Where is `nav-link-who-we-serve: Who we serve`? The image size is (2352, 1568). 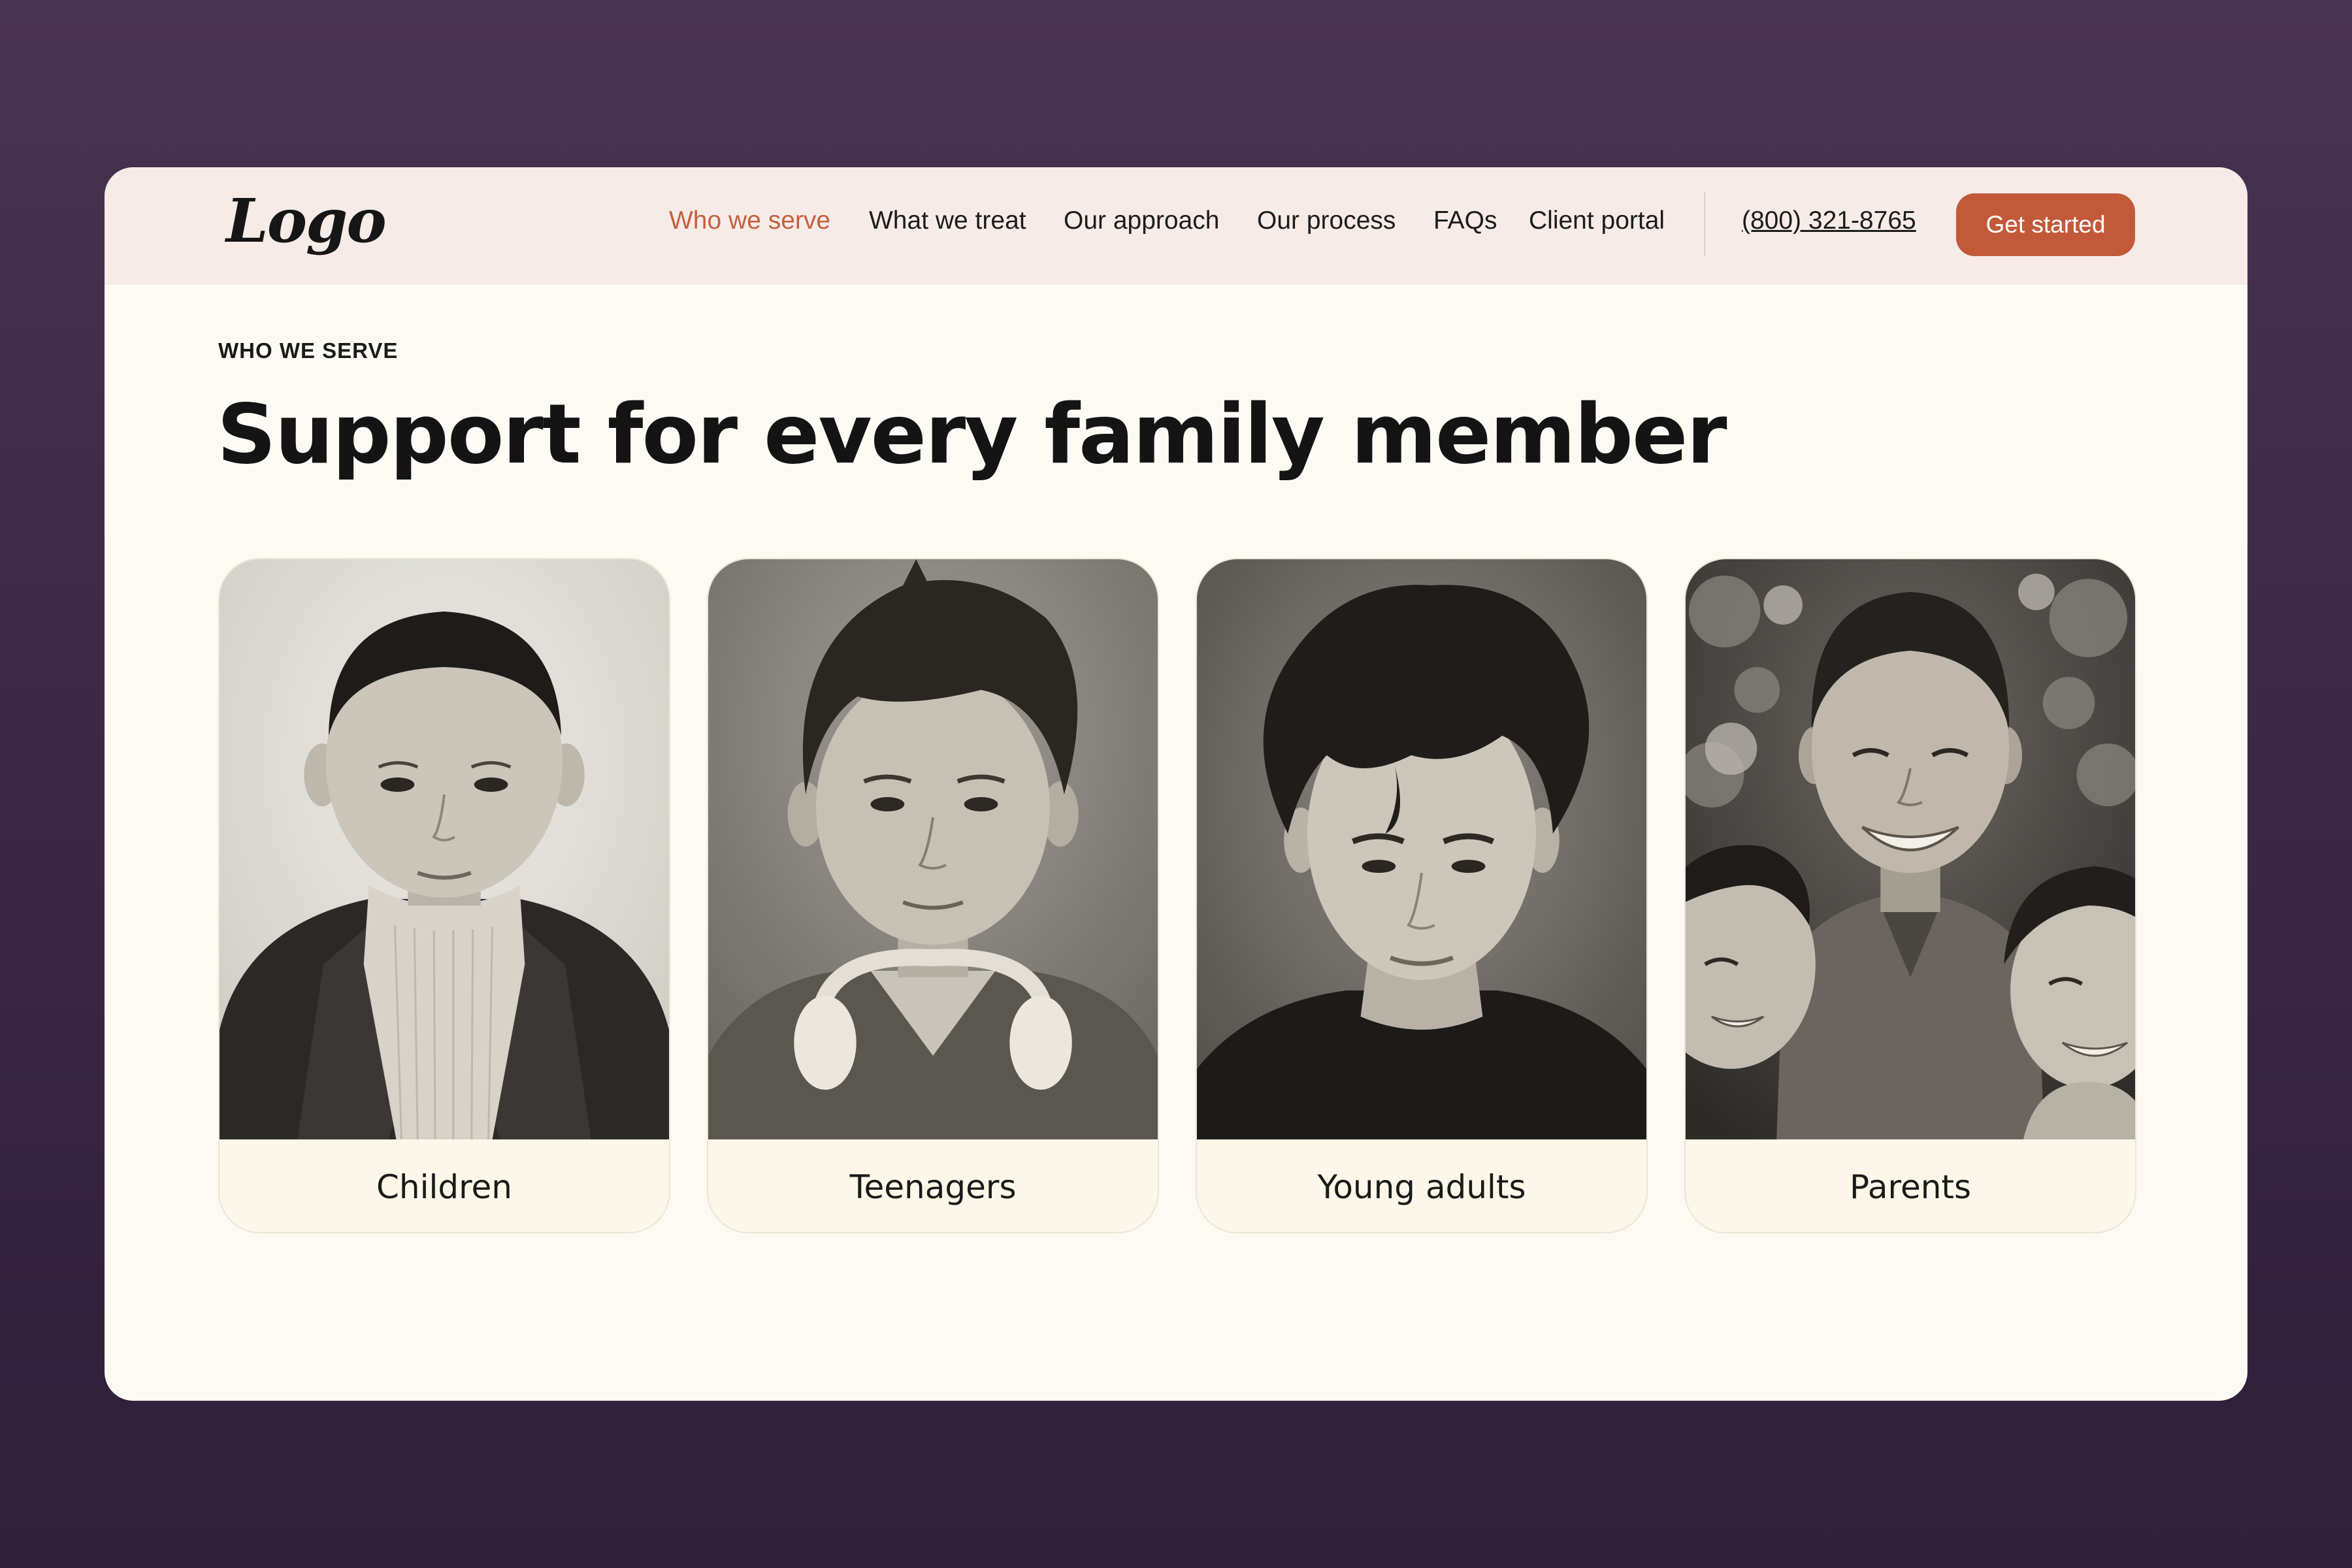 nav-link-who-we-serve: Who we serve is located at coordinates (749, 220).